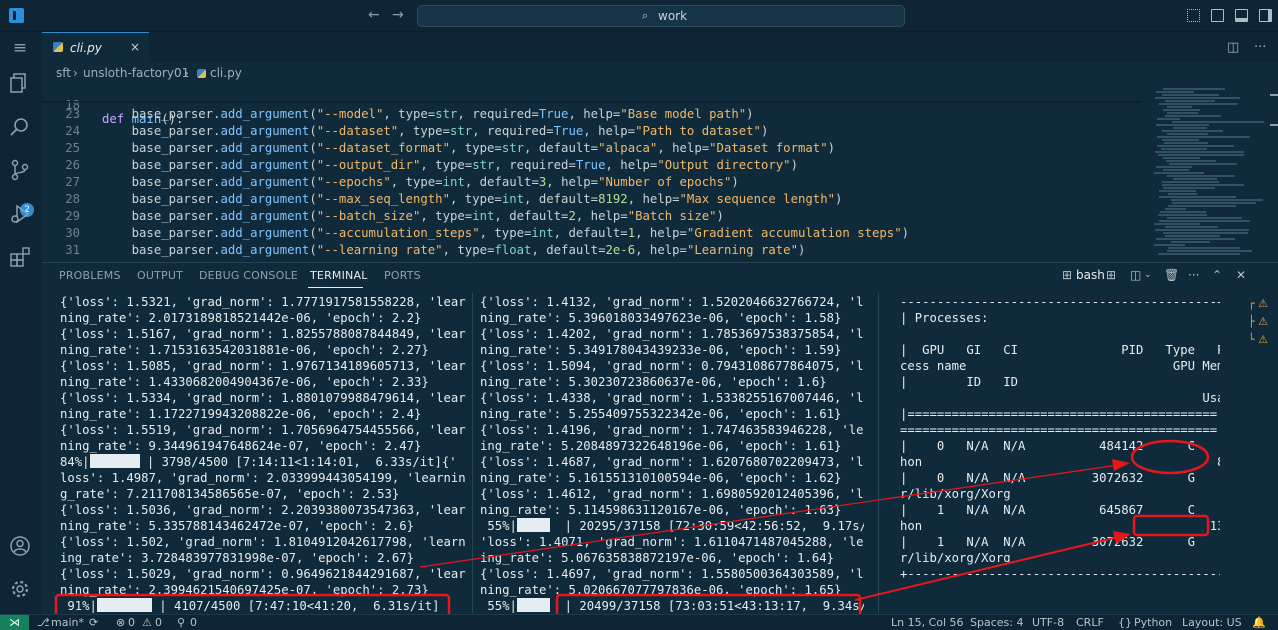 Image resolution: width=1278 pixels, height=630 pixels. What do you see at coordinates (14, 622) in the screenshot?
I see `remote-indicator: ⋊` at bounding box center [14, 622].